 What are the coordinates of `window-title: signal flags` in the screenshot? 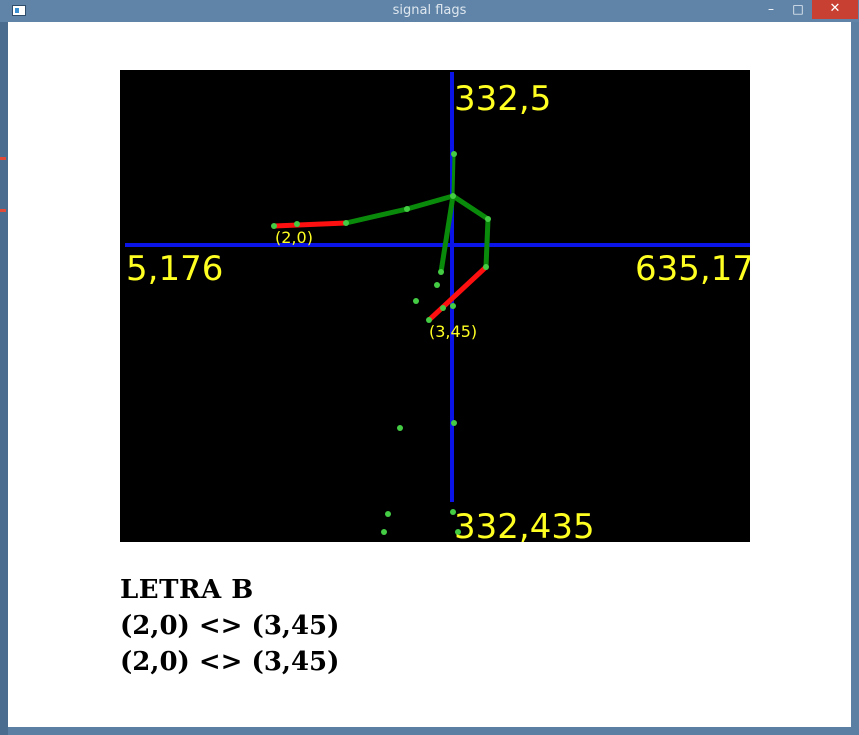 It's located at (429, 10).